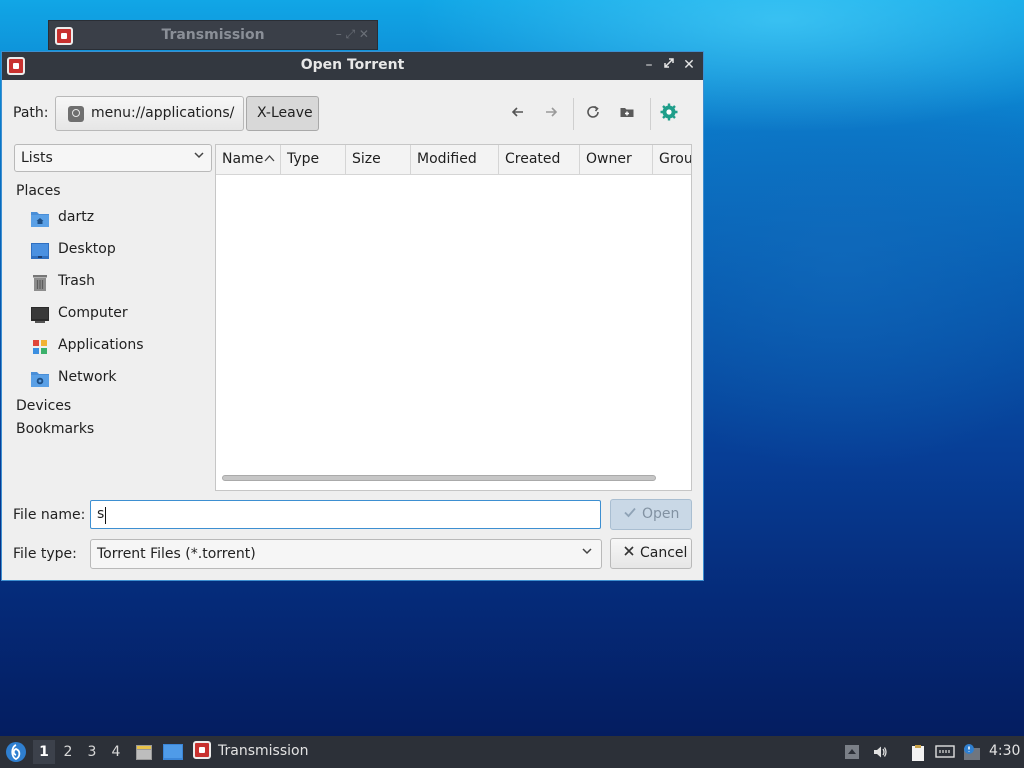 This screenshot has height=768, width=1024. Describe the element at coordinates (661, 514) in the screenshot. I see `button-label: Open` at that location.